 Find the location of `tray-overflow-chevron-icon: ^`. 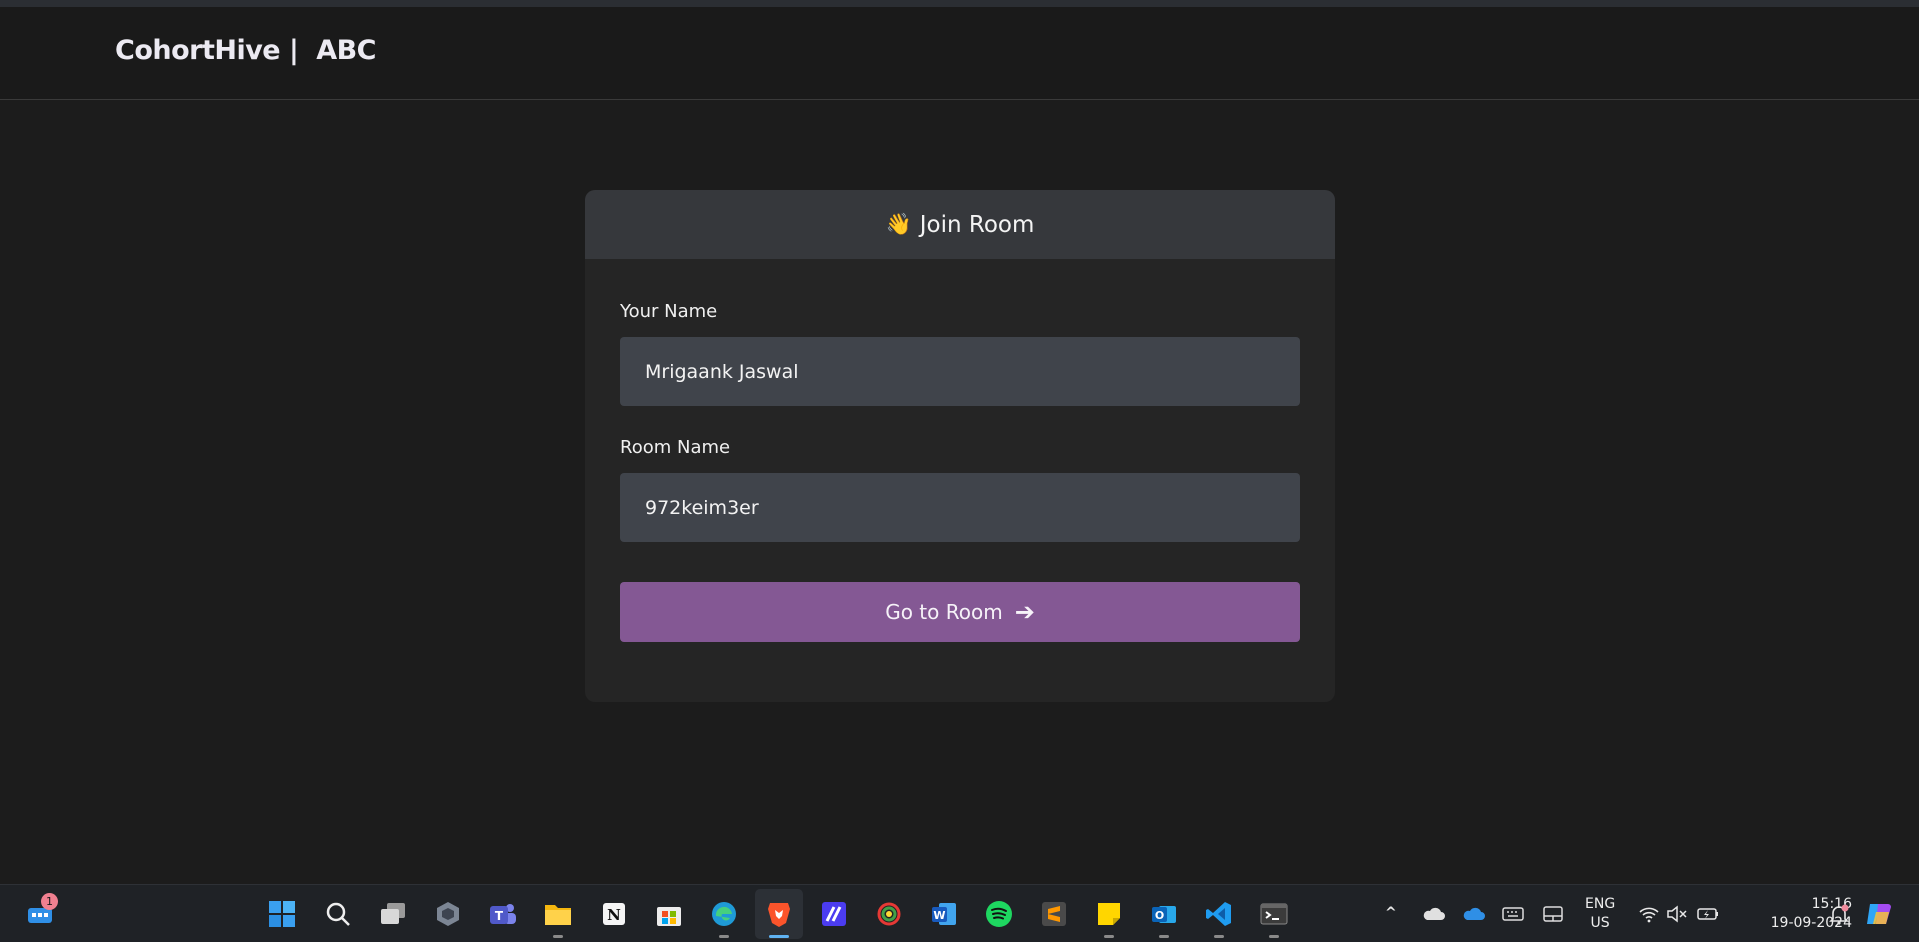

tray-overflow-chevron-icon: ^ is located at coordinates (1391, 913).